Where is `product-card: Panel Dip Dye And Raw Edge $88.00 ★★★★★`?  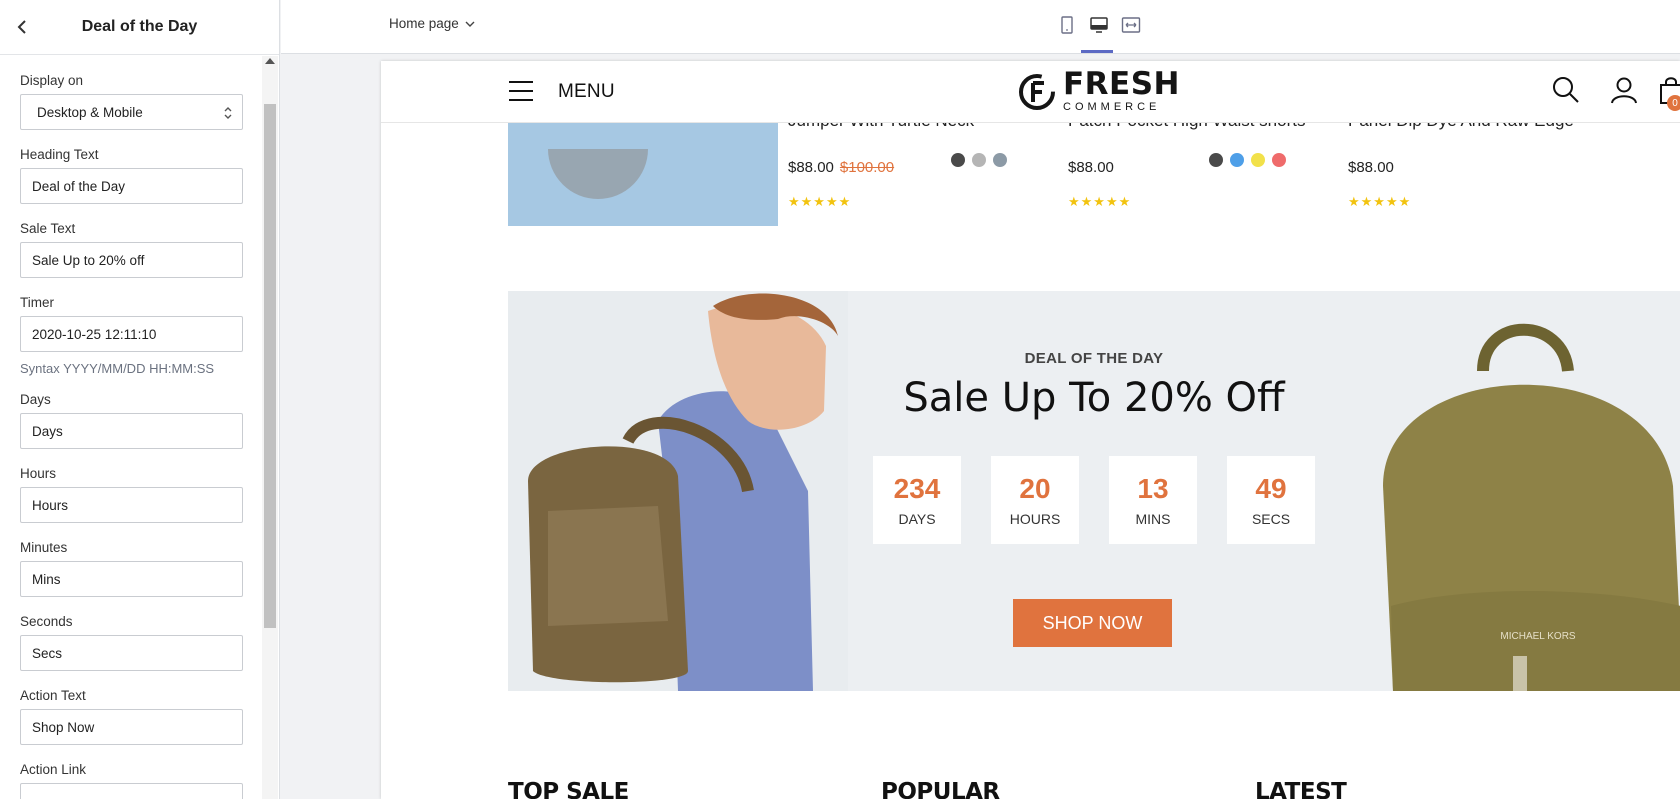 product-card: Panel Dip Dye And Raw Edge $88.00 ★★★★★ is located at coordinates (1498, 160).